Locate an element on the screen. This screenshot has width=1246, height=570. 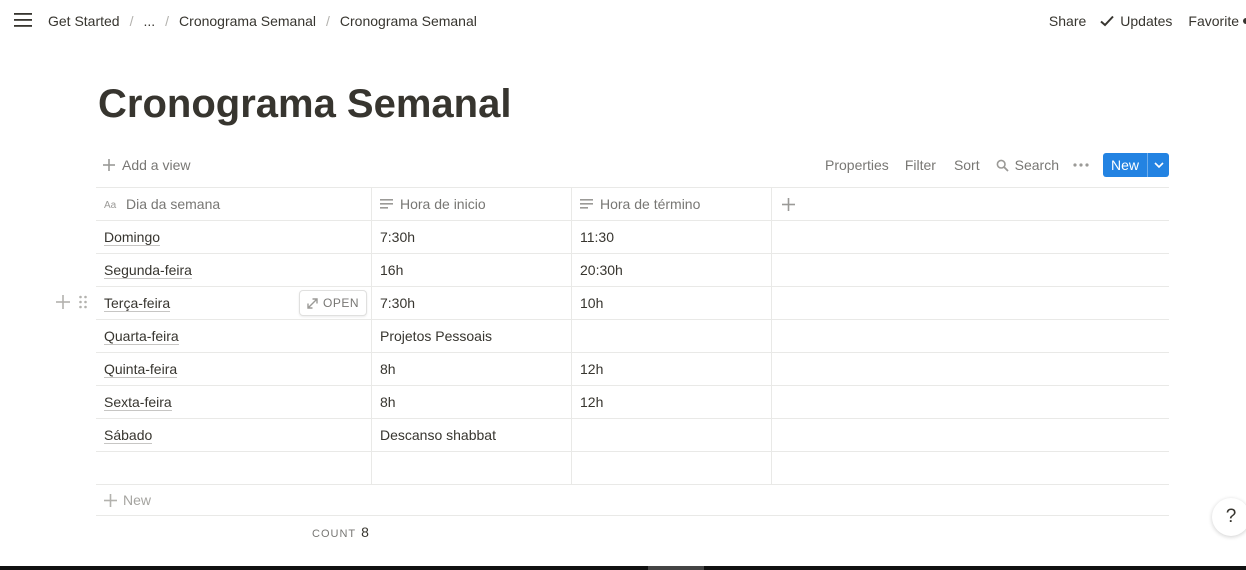
table-row: Terça-feira OPEN 7:30h 10h is located at coordinates (632, 303).